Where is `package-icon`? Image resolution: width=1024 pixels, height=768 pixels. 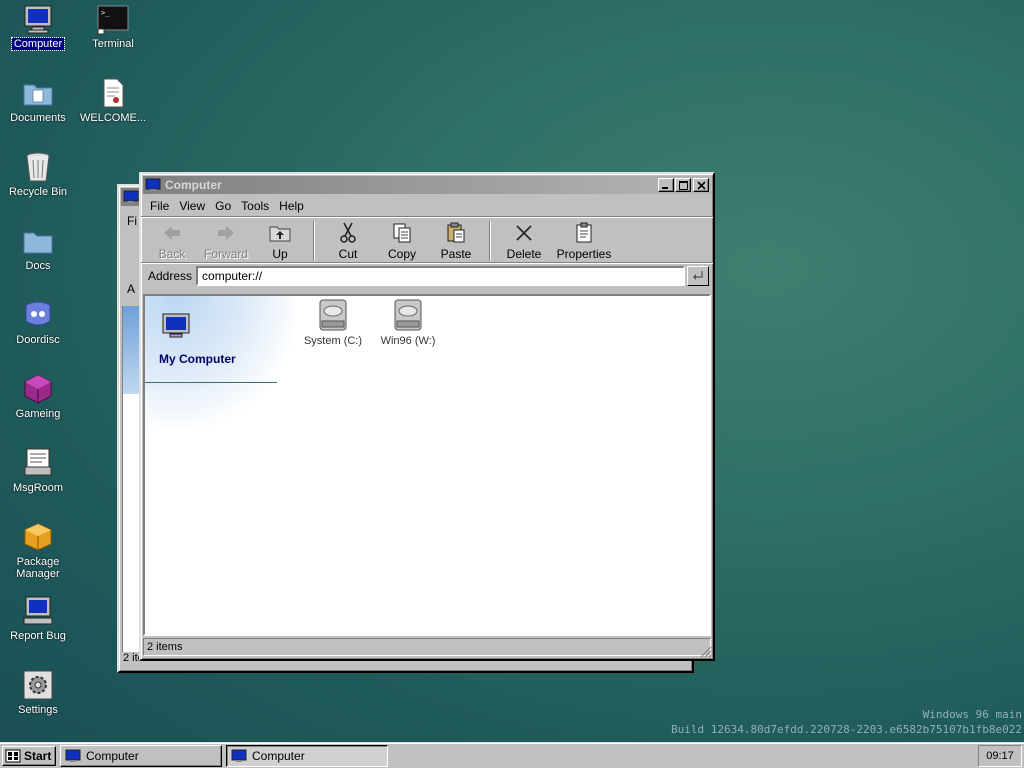 package-icon is located at coordinates (38, 537).